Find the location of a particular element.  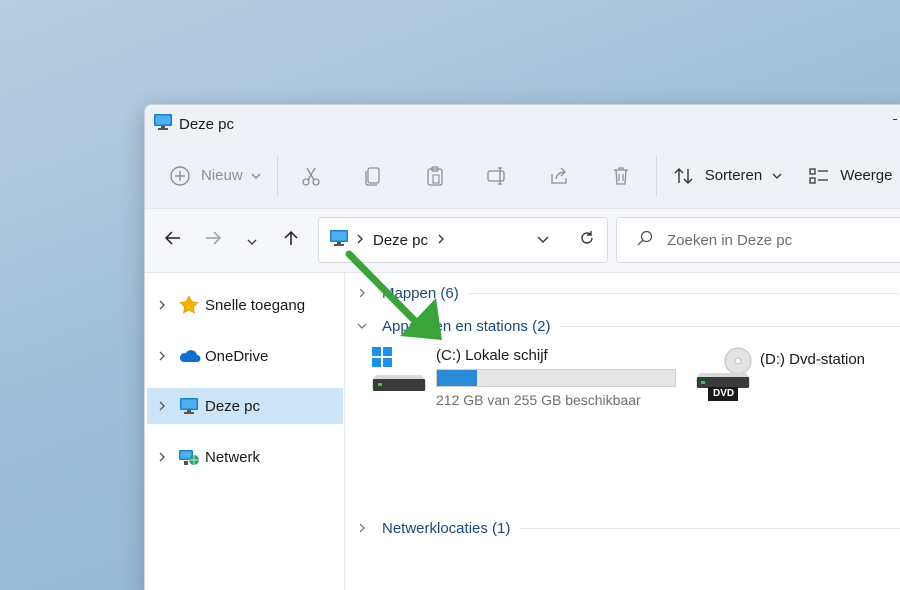

view-button: Weerge is located at coordinates (850, 176).